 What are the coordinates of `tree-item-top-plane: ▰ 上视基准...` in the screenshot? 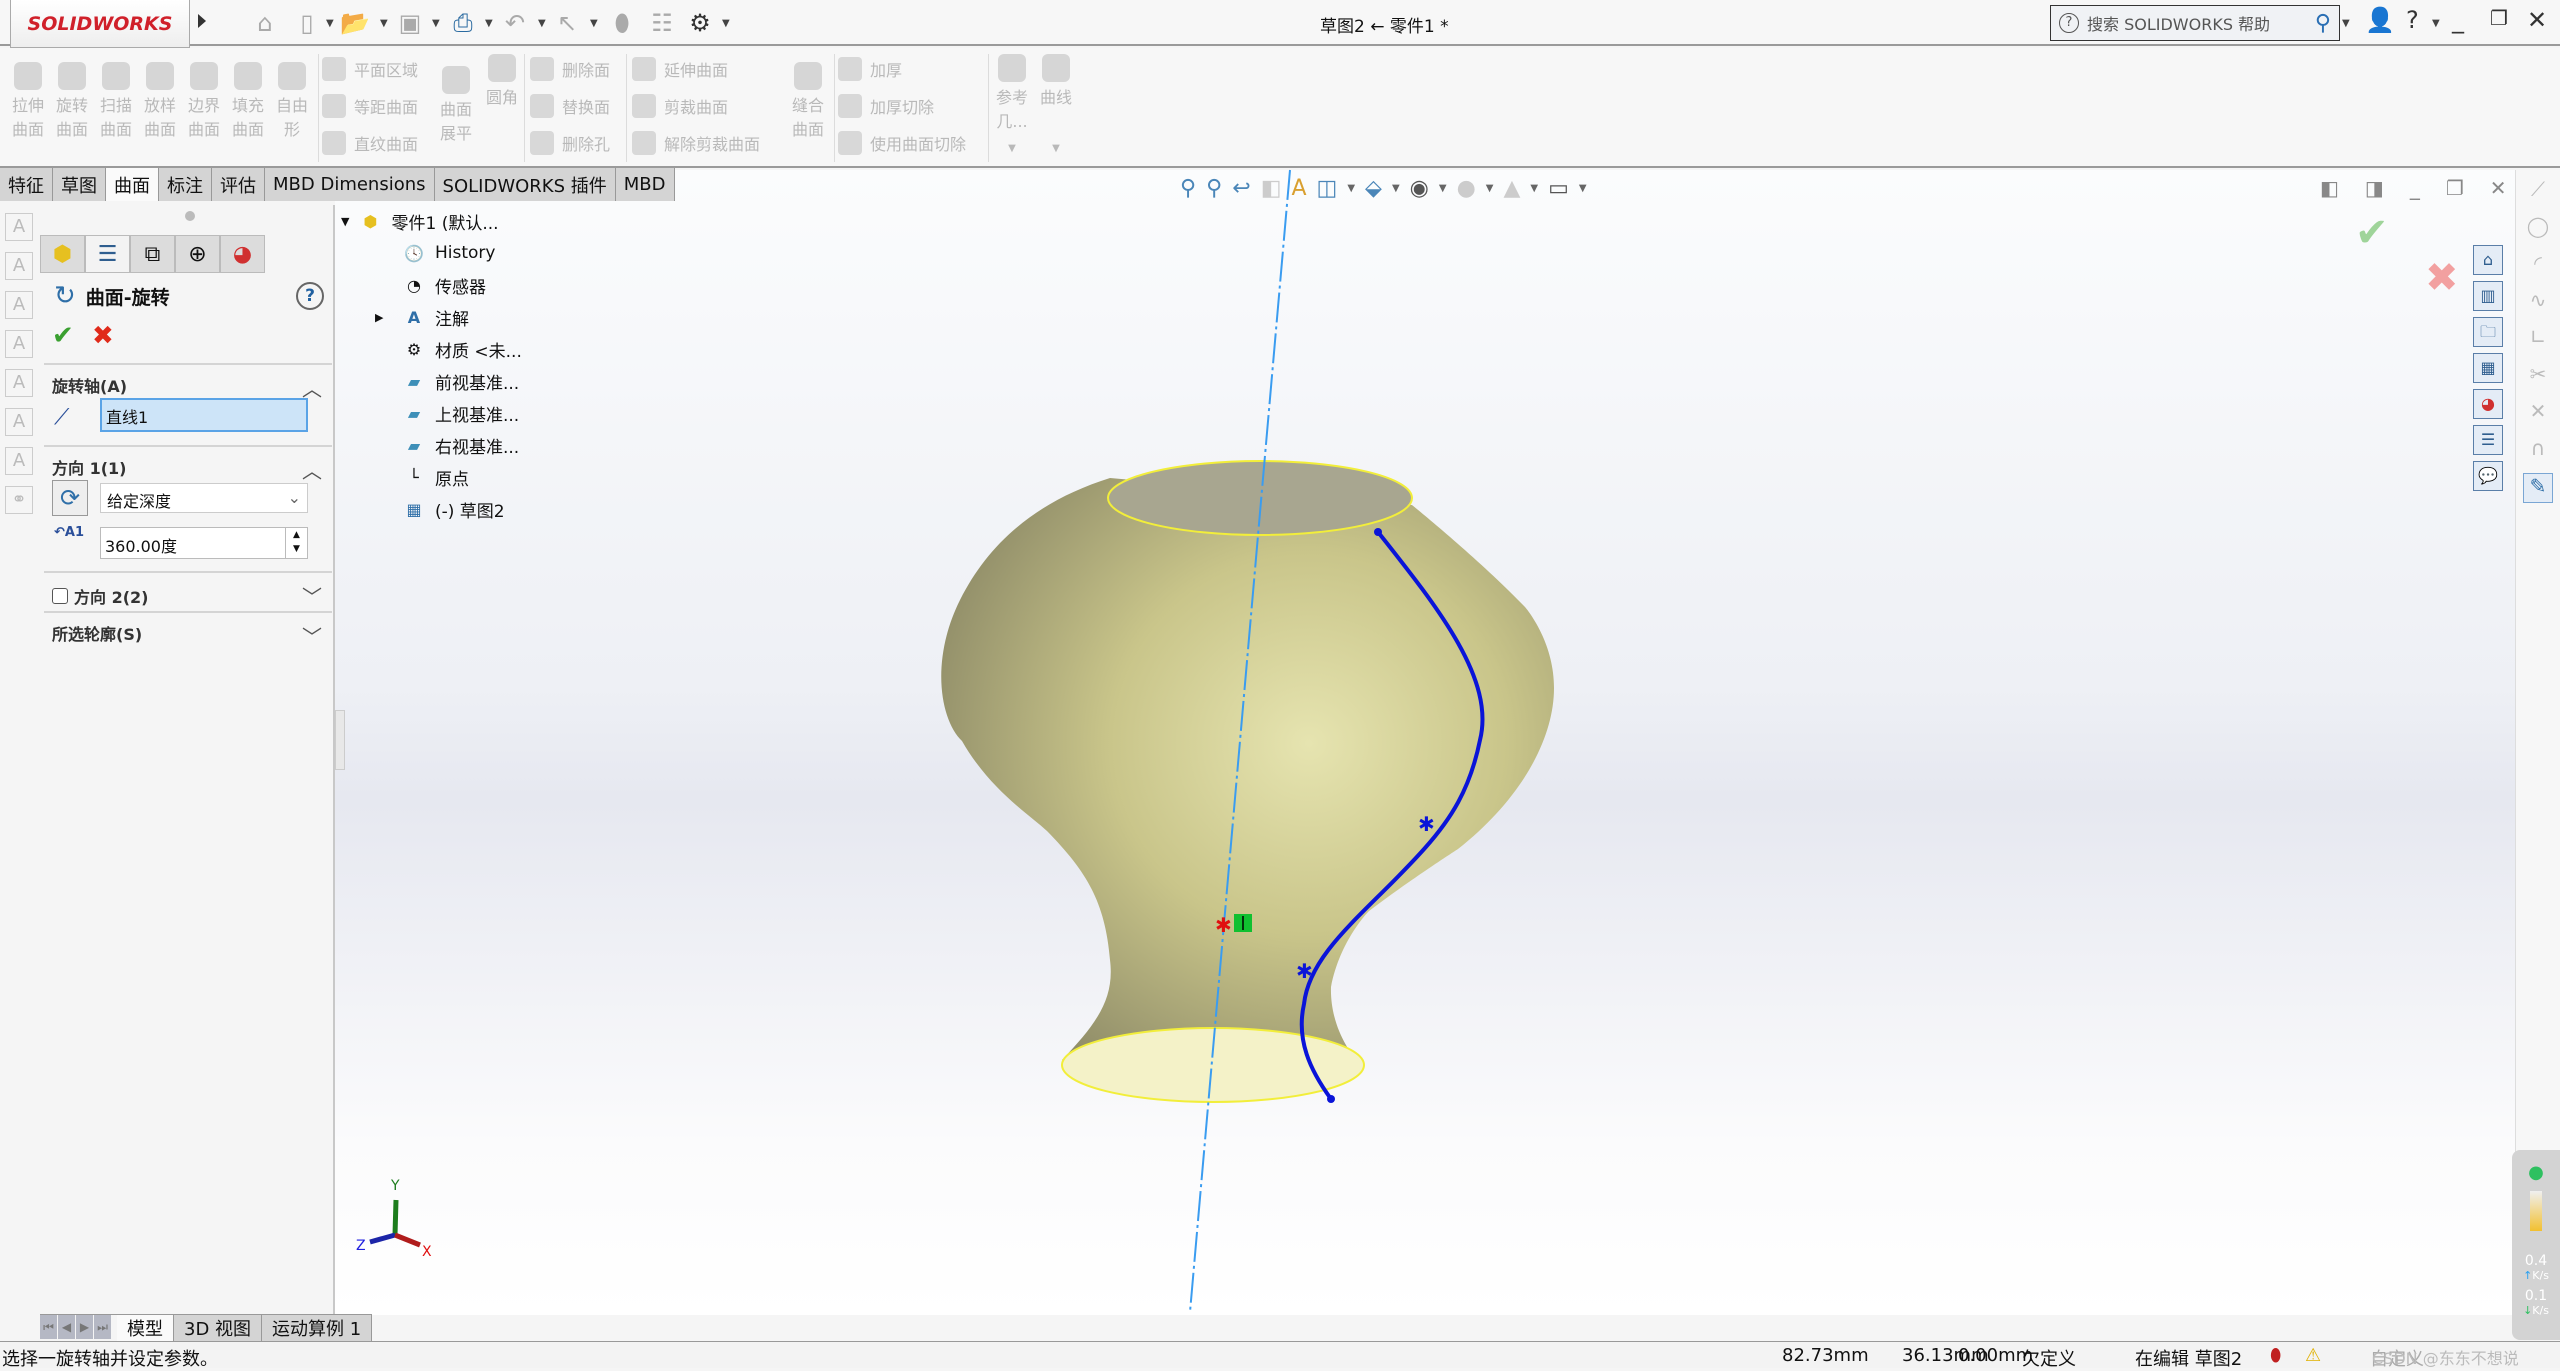 It's located at (498, 413).